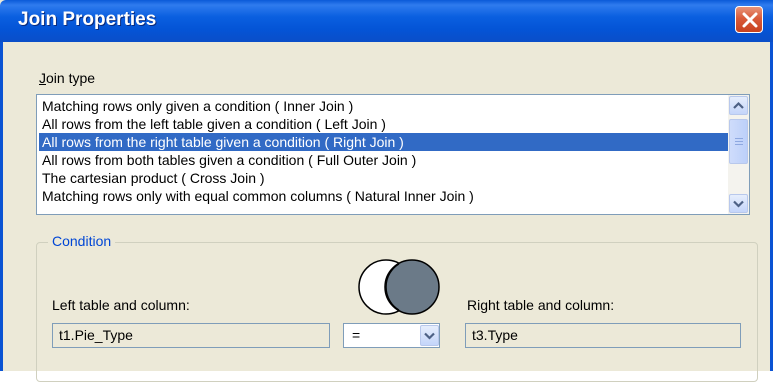  What do you see at coordinates (384, 178) in the screenshot?
I see `list-item-cross-join: The cartesian product ( Cross Join )` at bounding box center [384, 178].